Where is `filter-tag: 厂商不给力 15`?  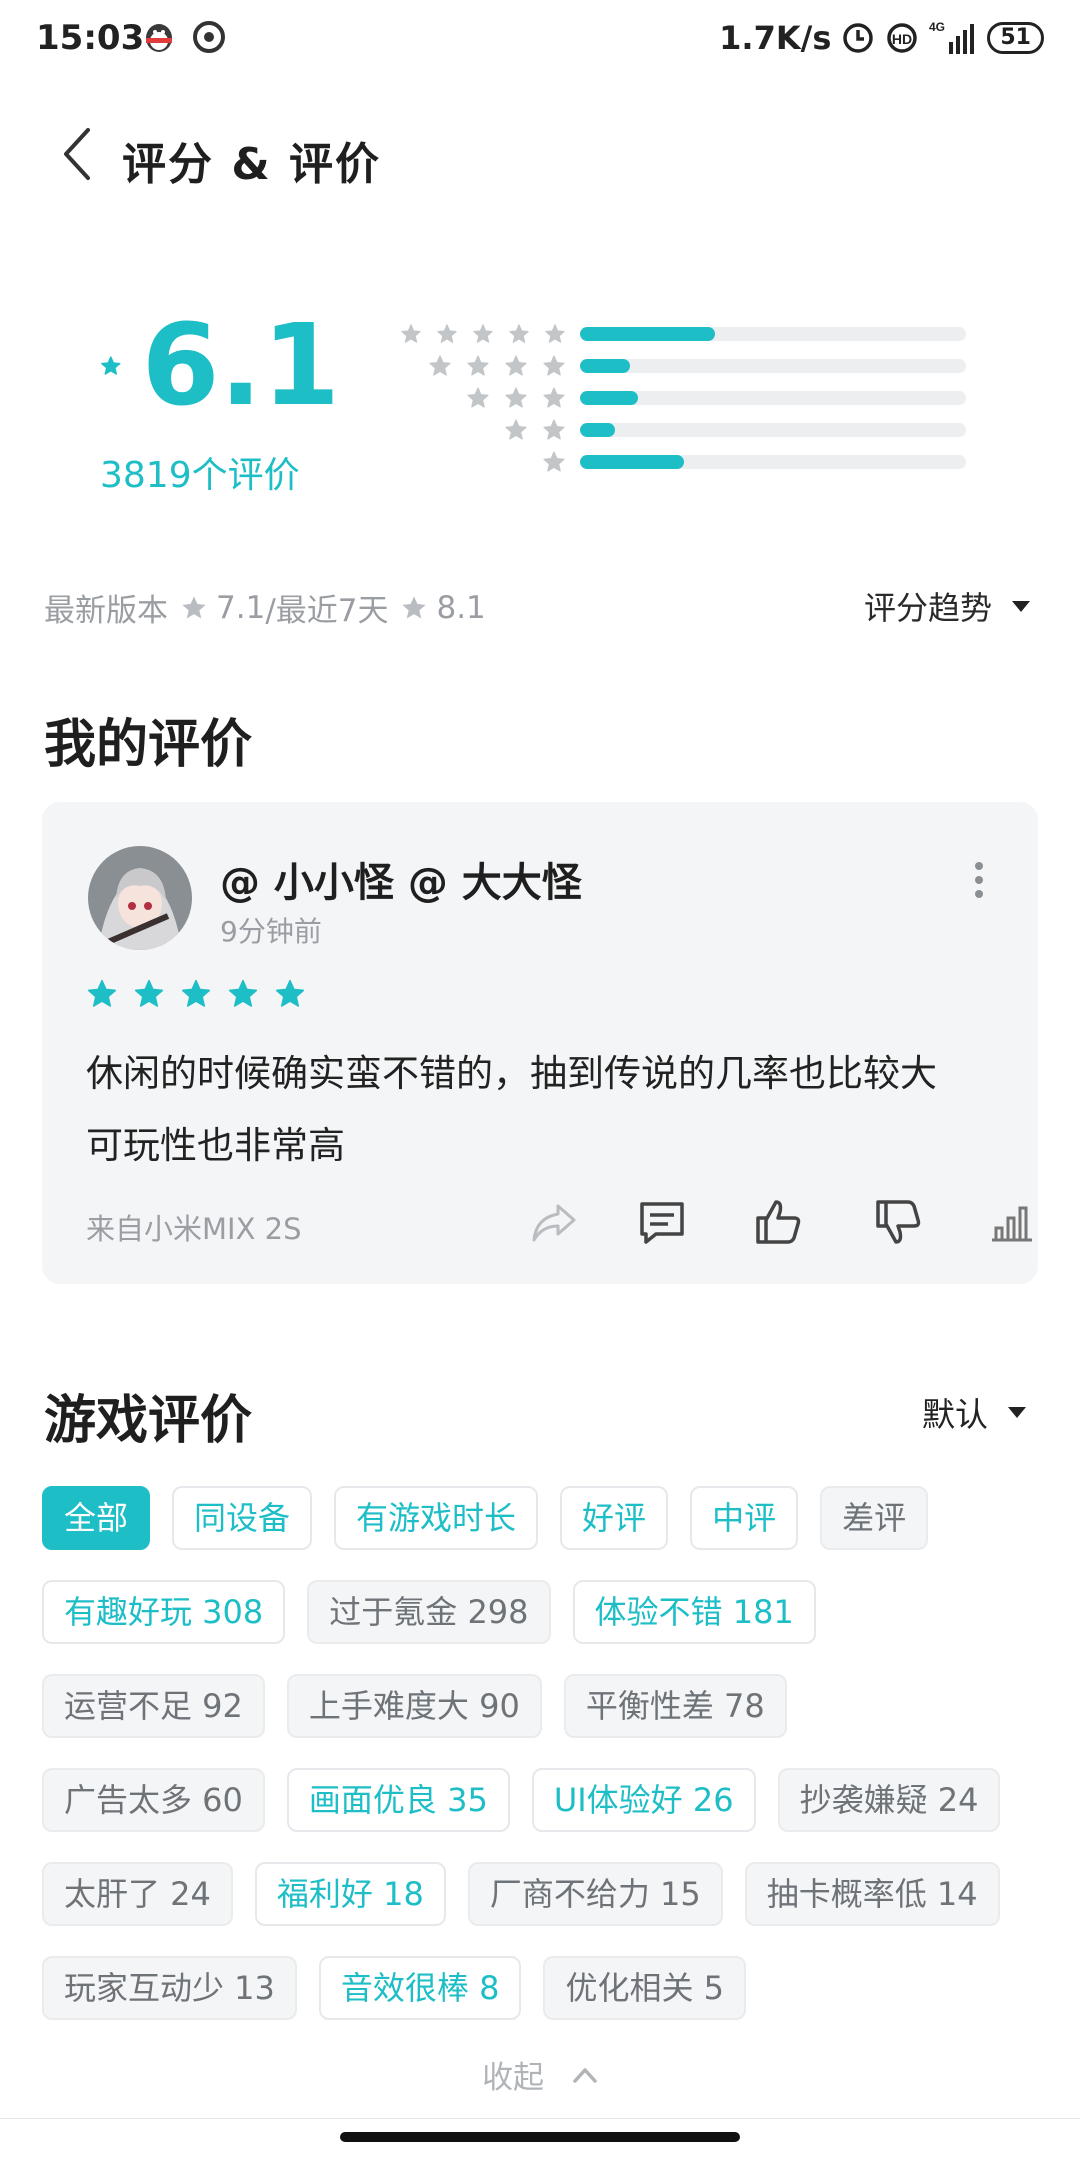 filter-tag: 厂商不给力 15 is located at coordinates (595, 1894).